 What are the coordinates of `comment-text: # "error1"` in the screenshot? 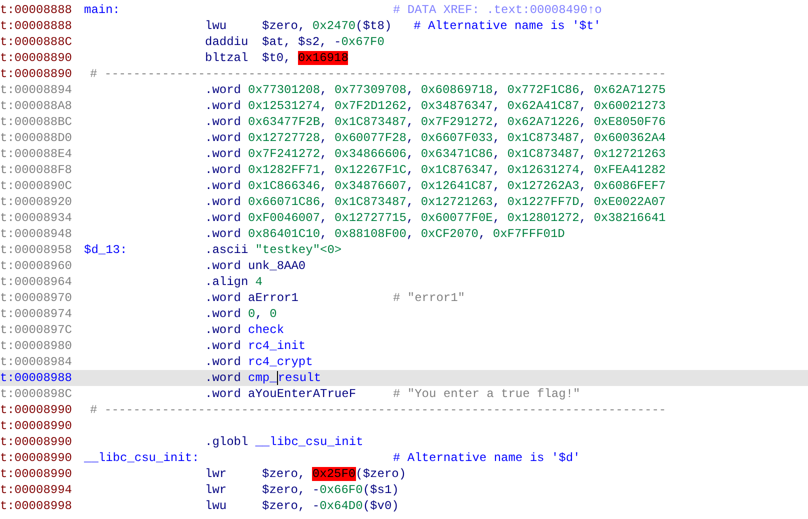 It's located at (429, 298).